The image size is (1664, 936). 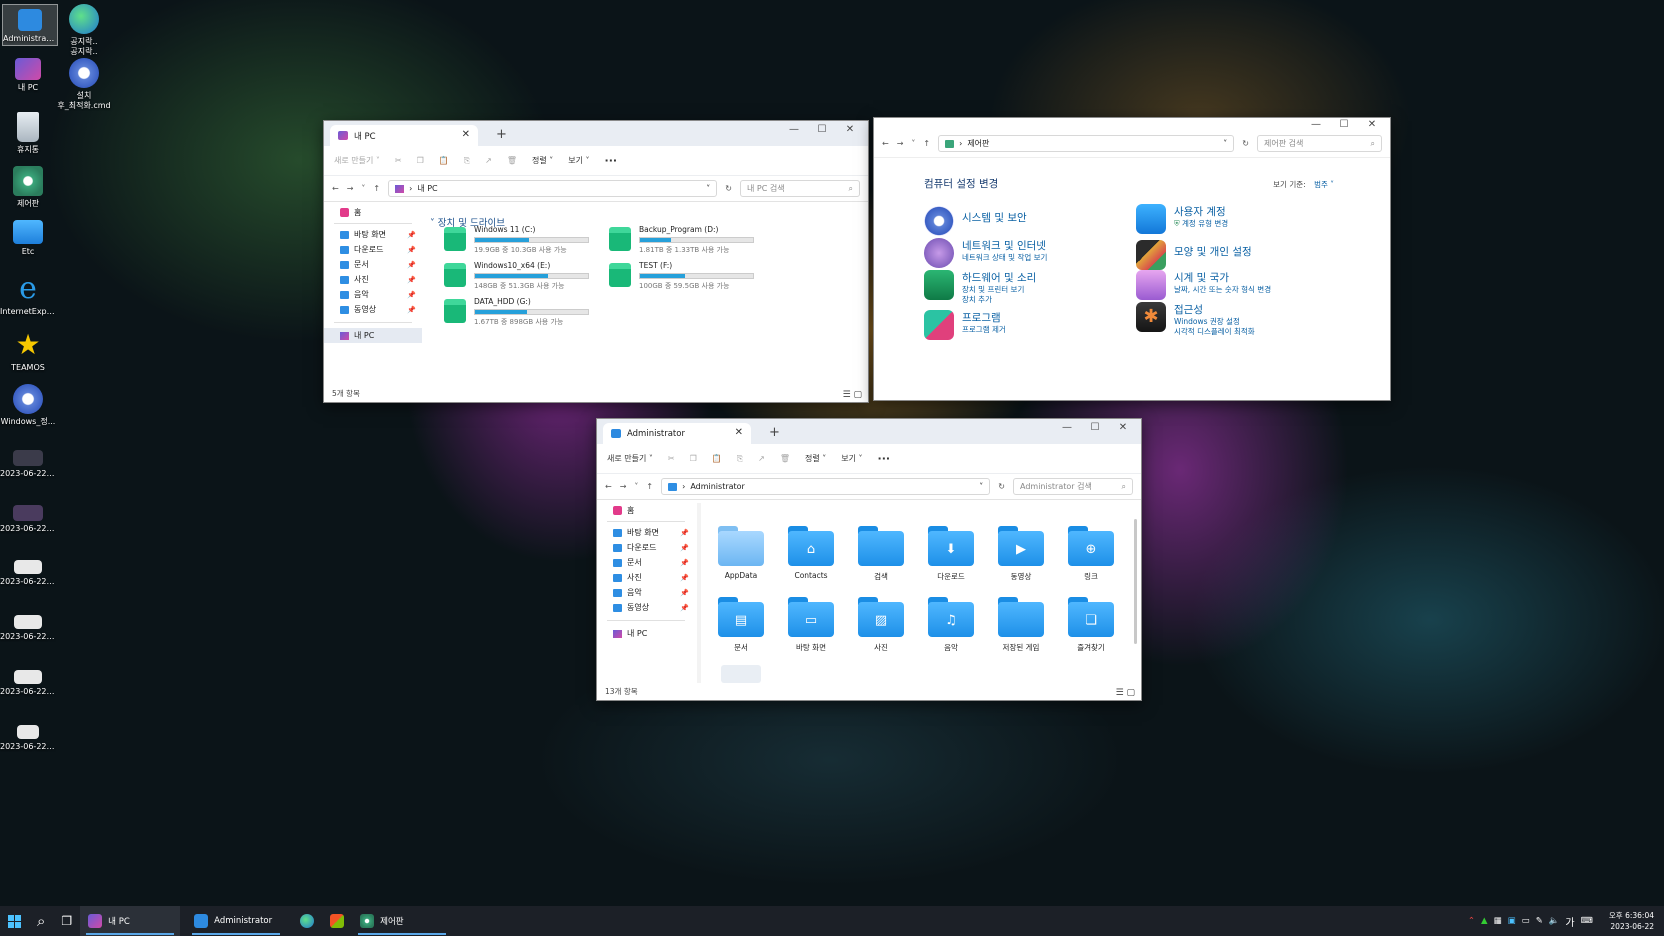 I want to click on sort-button: 정렬 ˅, so click(x=542, y=160).